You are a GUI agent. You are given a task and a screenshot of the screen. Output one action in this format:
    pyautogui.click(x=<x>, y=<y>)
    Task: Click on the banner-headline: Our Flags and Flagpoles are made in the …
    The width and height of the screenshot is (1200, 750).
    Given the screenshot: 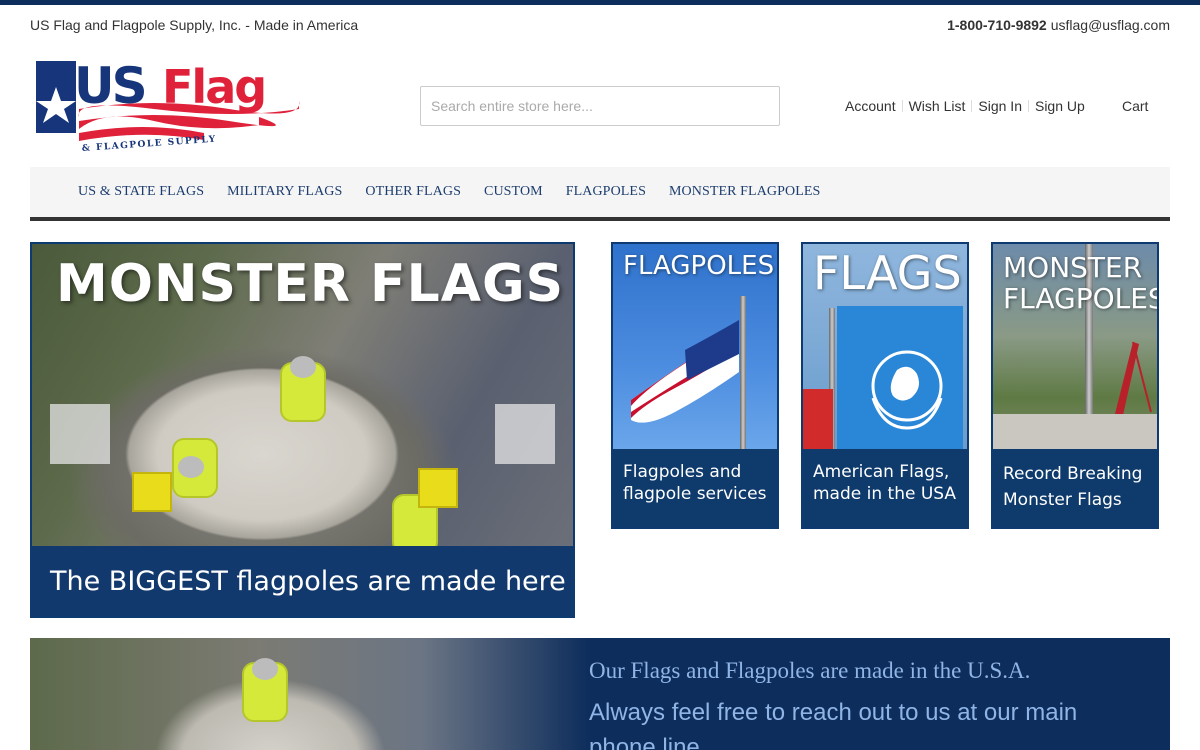 What is the action you would take?
    pyautogui.click(x=810, y=670)
    